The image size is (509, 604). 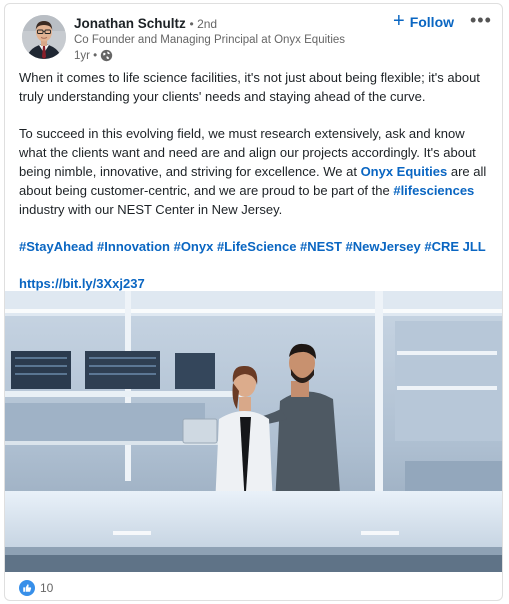 What do you see at coordinates (399, 21) in the screenshot?
I see `plus-icon: +` at bounding box center [399, 21].